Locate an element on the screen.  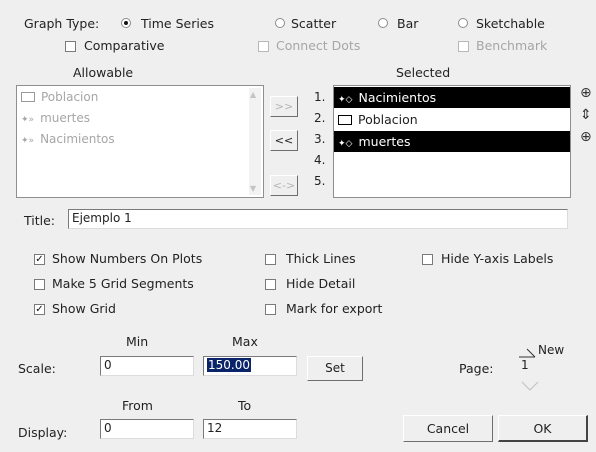
selected-item: Poblacion is located at coordinates (452, 119).